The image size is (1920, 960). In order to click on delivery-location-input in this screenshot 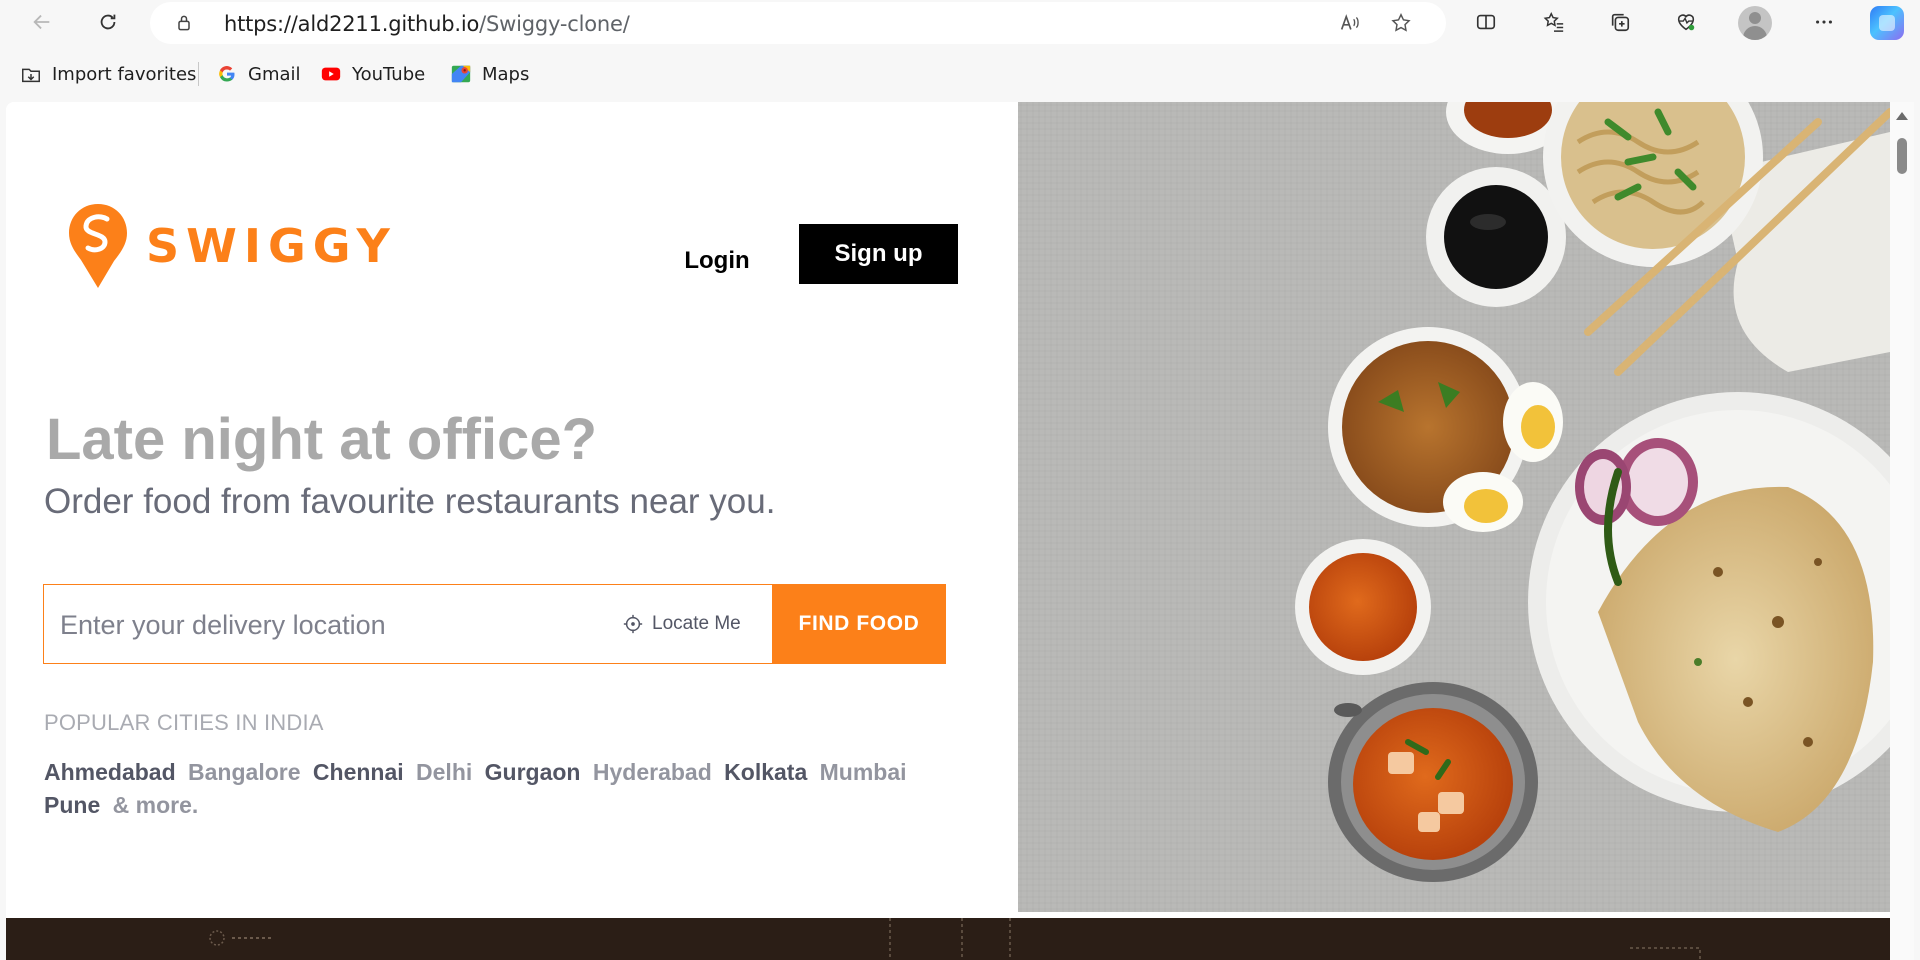, I will do `click(320, 625)`.